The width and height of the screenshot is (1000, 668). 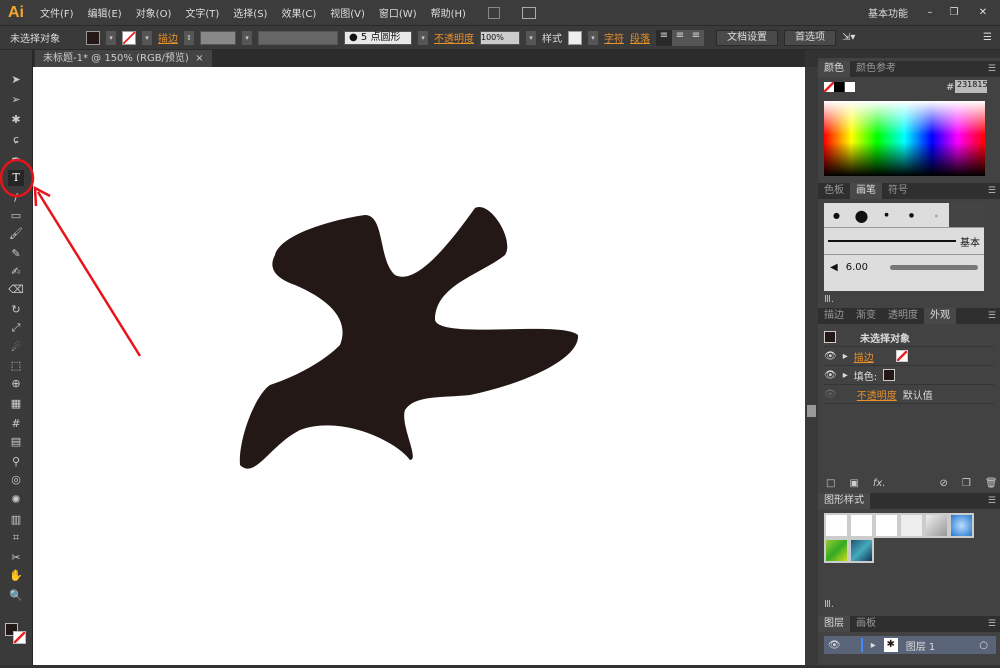 What do you see at coordinates (640, 37) in the screenshot?
I see `paragraph-link: 段落` at bounding box center [640, 37].